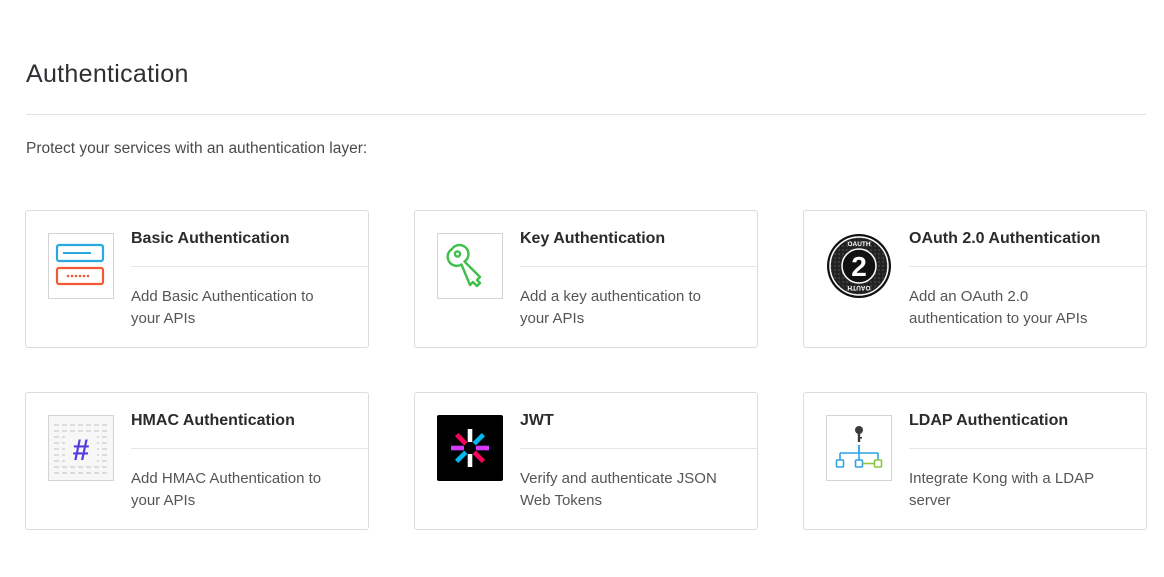 The height and width of the screenshot is (577, 1164). Describe the element at coordinates (213, 420) in the screenshot. I see `plugin-card-title: HMAC Authentication` at that location.